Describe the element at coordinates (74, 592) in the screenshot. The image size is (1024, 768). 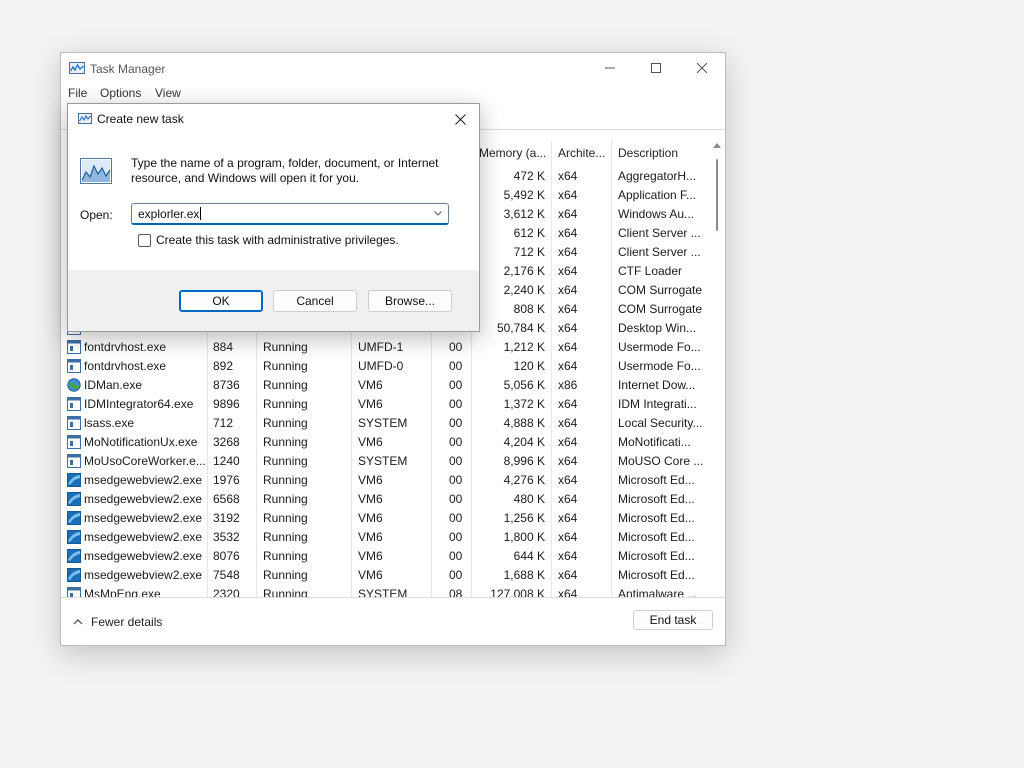
I see `generic-app-icon` at that location.